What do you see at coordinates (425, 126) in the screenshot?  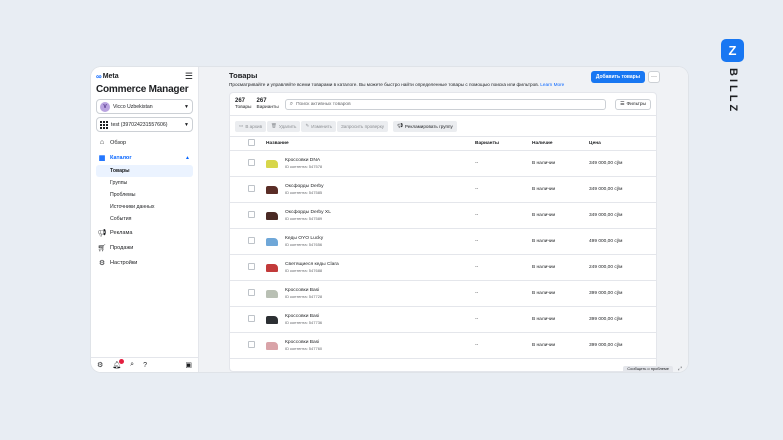 I see `advertise-group-button: 📢︎ Рекламировать группу` at bounding box center [425, 126].